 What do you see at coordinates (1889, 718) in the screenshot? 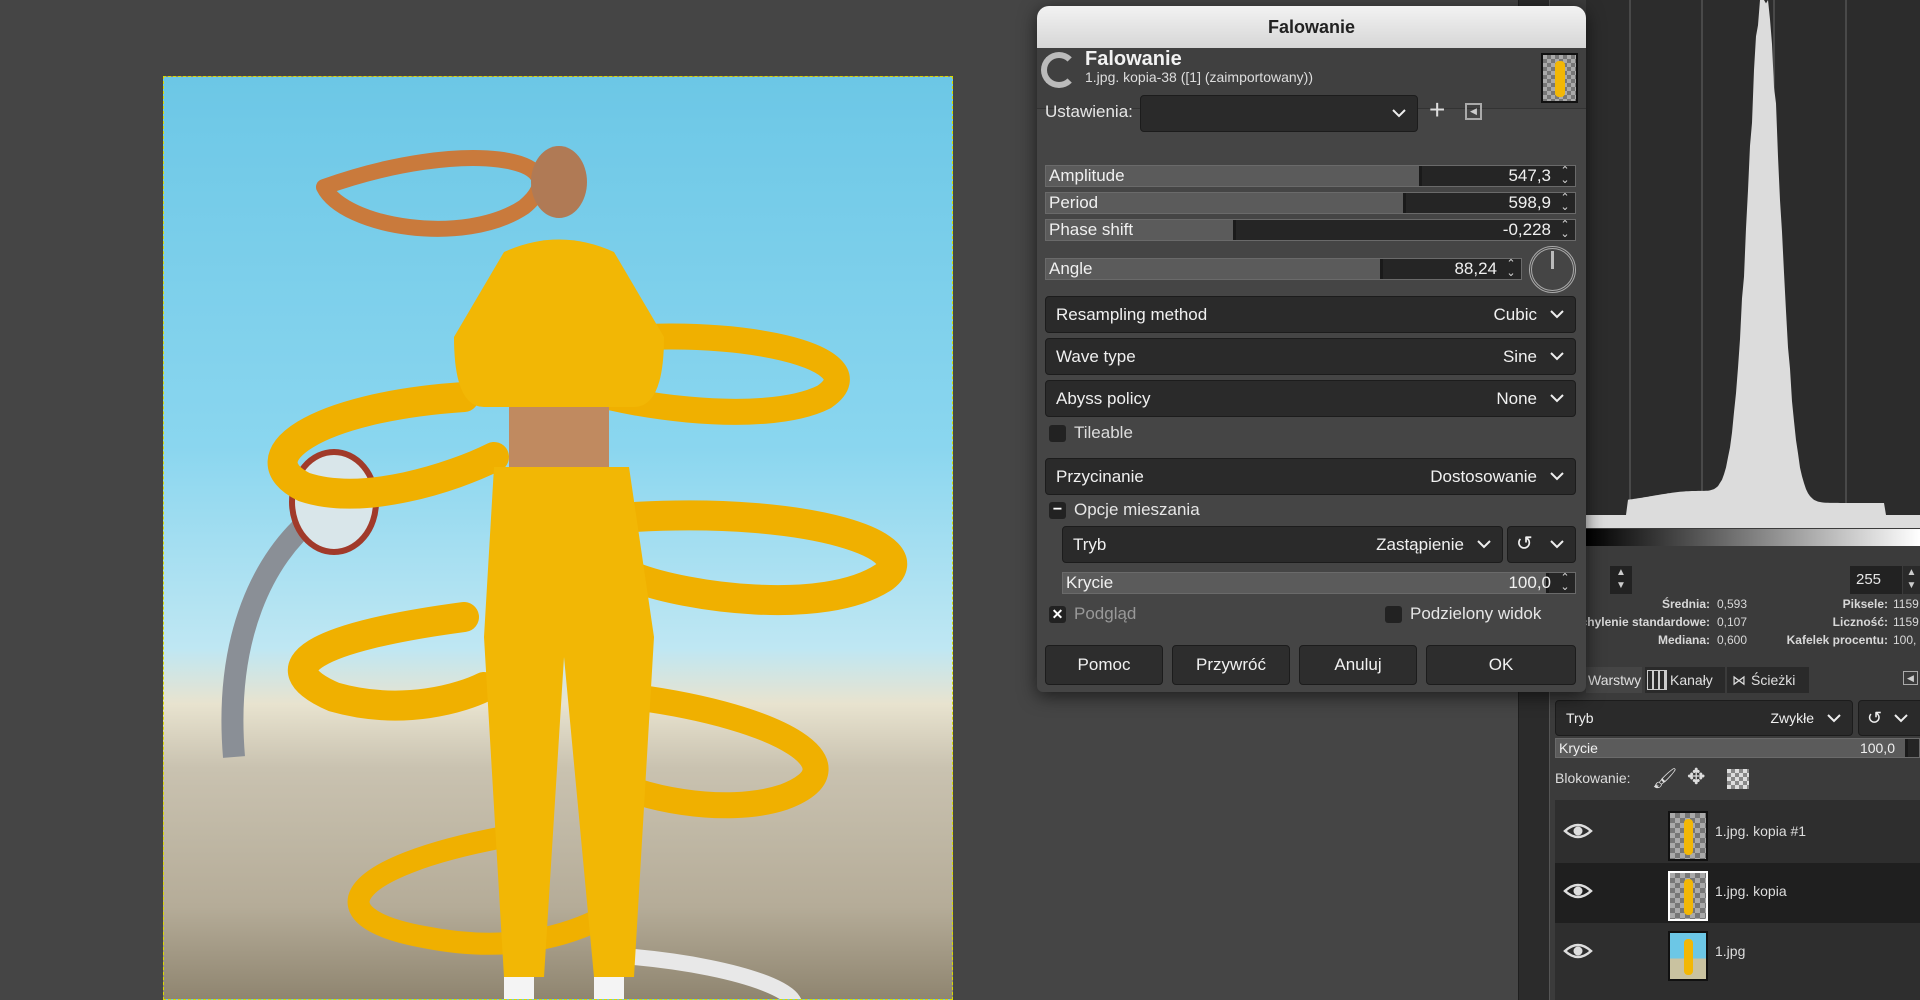
I see `layer-composite-select: ↺` at bounding box center [1889, 718].